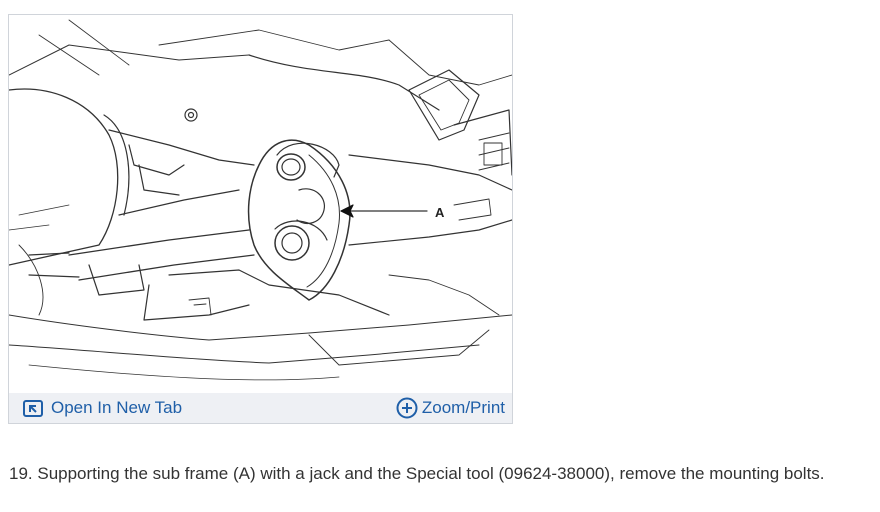 Image resolution: width=880 pixels, height=512 pixels. Describe the element at coordinates (440, 212) in the screenshot. I see `callout-label-a: A` at that location.